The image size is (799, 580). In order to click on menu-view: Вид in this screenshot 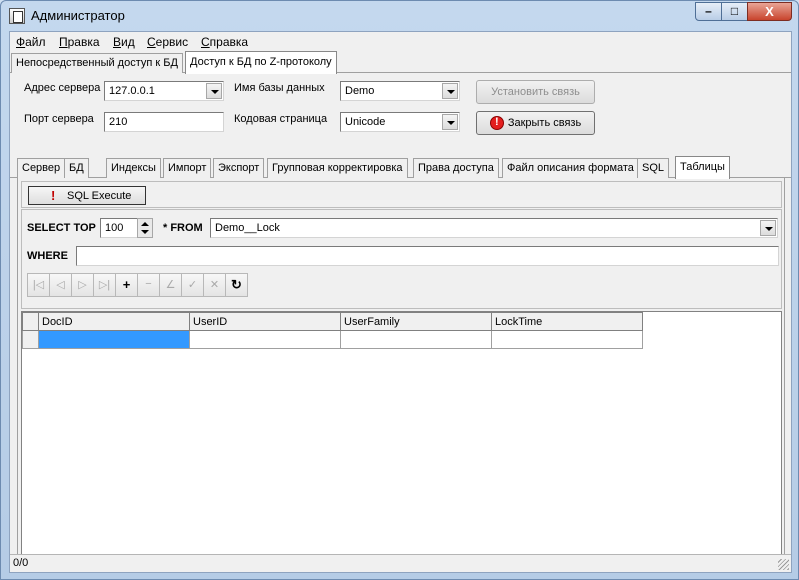, I will do `click(124, 42)`.